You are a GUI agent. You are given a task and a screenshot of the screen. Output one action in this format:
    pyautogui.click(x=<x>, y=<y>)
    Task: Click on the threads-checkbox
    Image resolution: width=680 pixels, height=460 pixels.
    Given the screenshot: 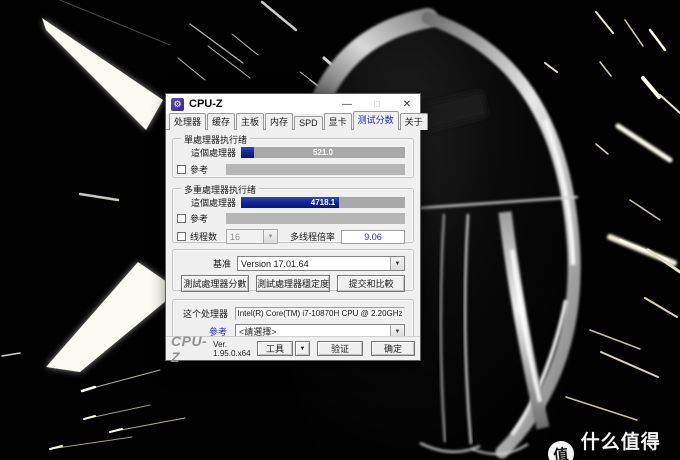 What is the action you would take?
    pyautogui.click(x=181, y=236)
    